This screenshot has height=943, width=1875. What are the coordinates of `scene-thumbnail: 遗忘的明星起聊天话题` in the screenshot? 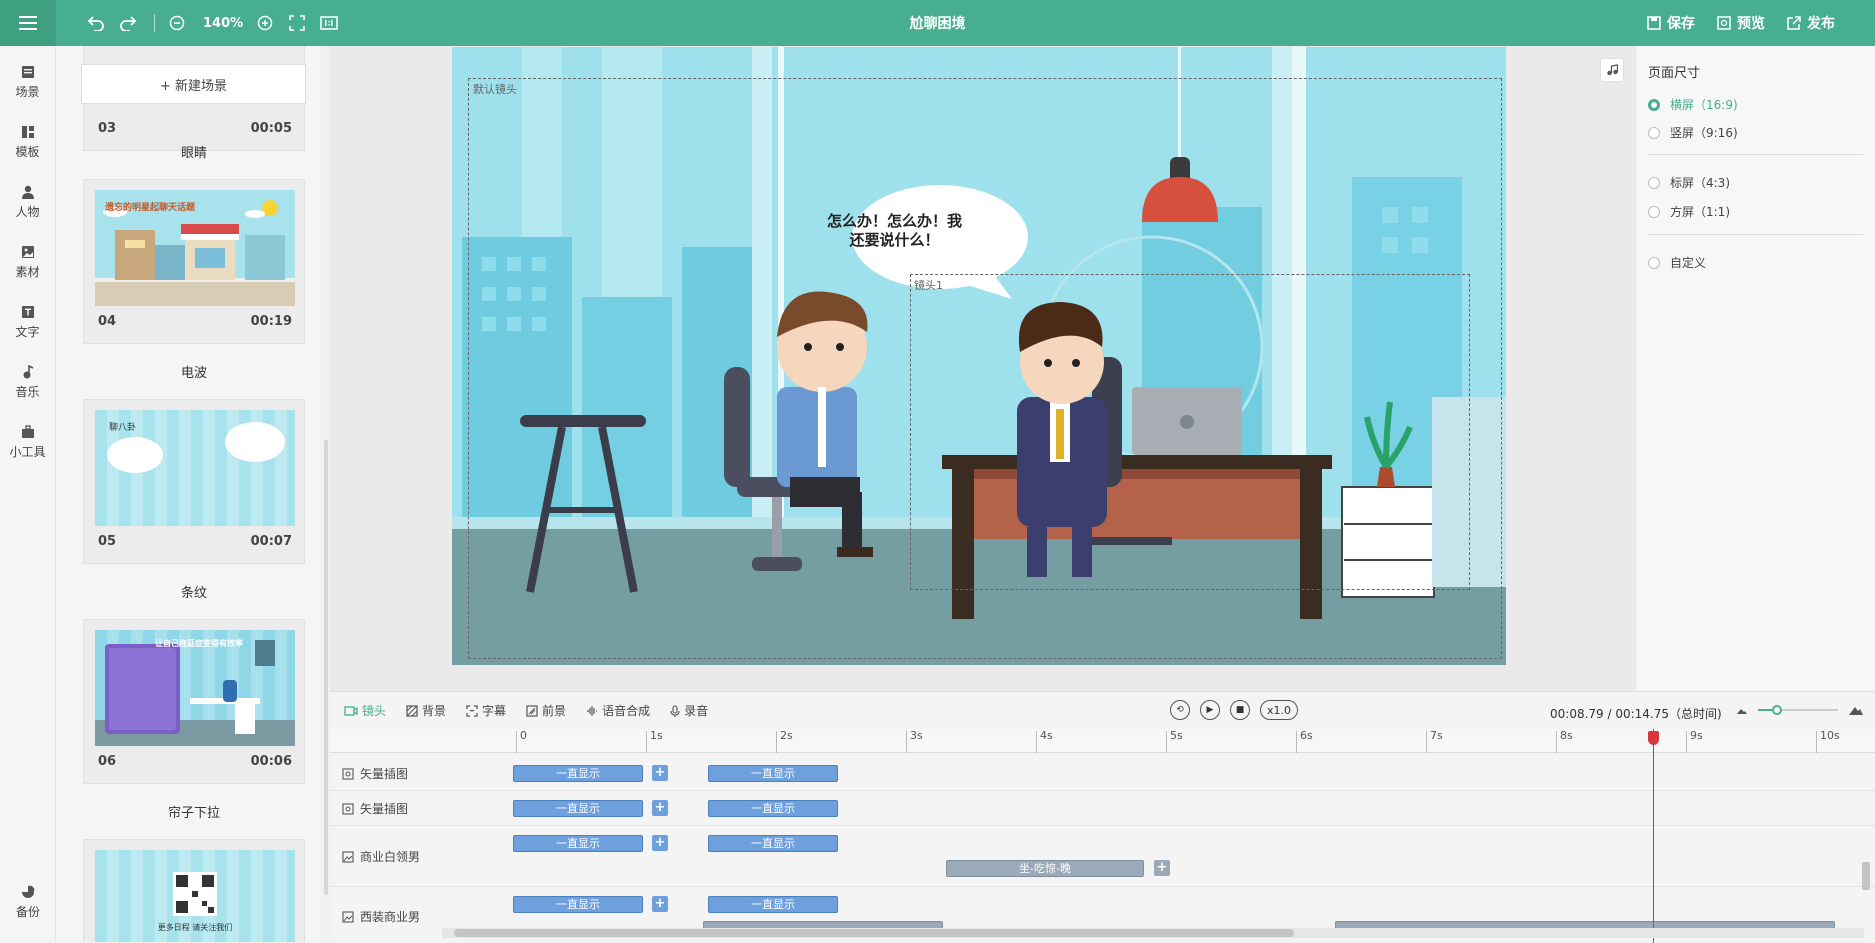 It's located at (195, 248).